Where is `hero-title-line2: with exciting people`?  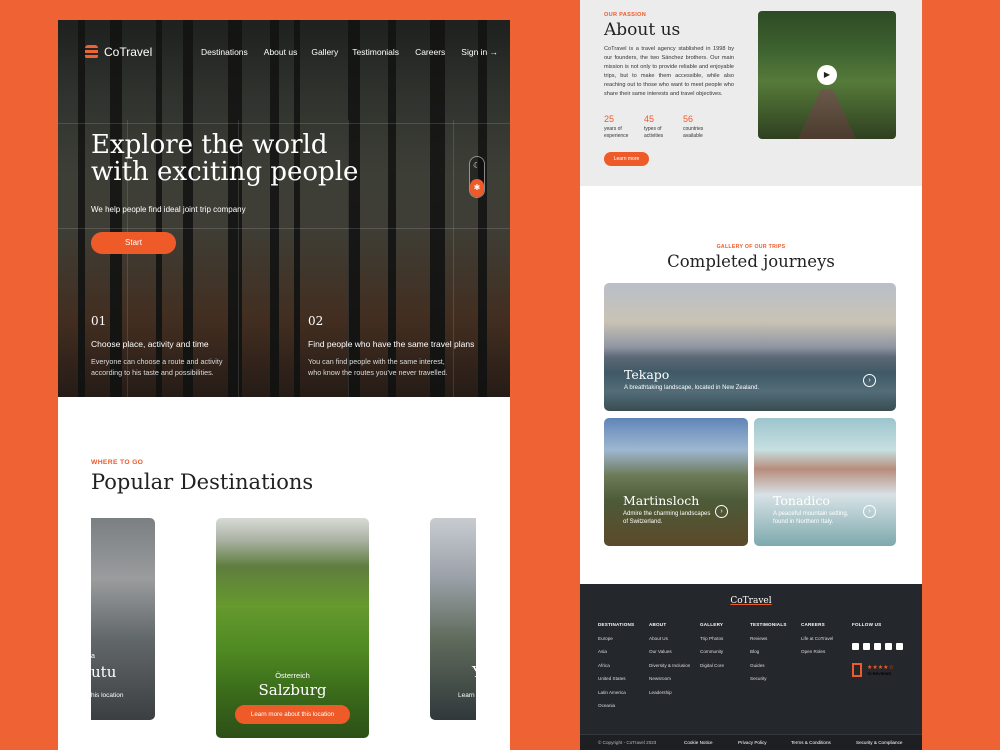 hero-title-line2: with exciting people is located at coordinates (225, 172).